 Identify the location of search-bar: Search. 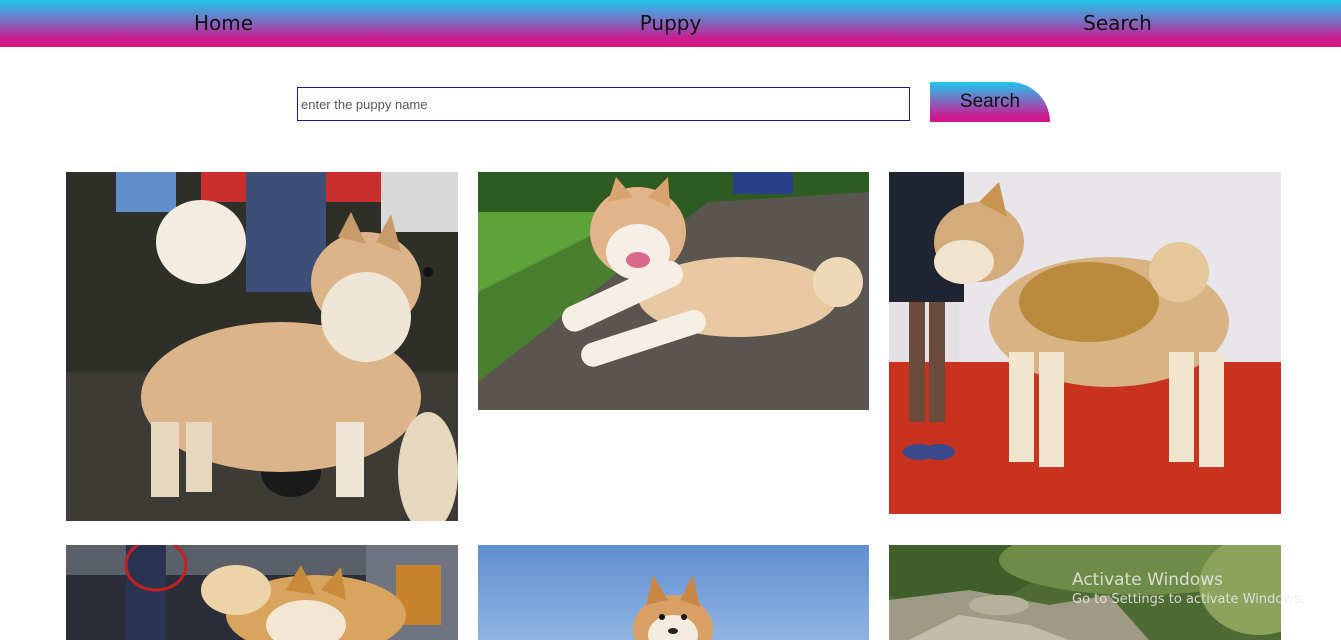
(670, 102).